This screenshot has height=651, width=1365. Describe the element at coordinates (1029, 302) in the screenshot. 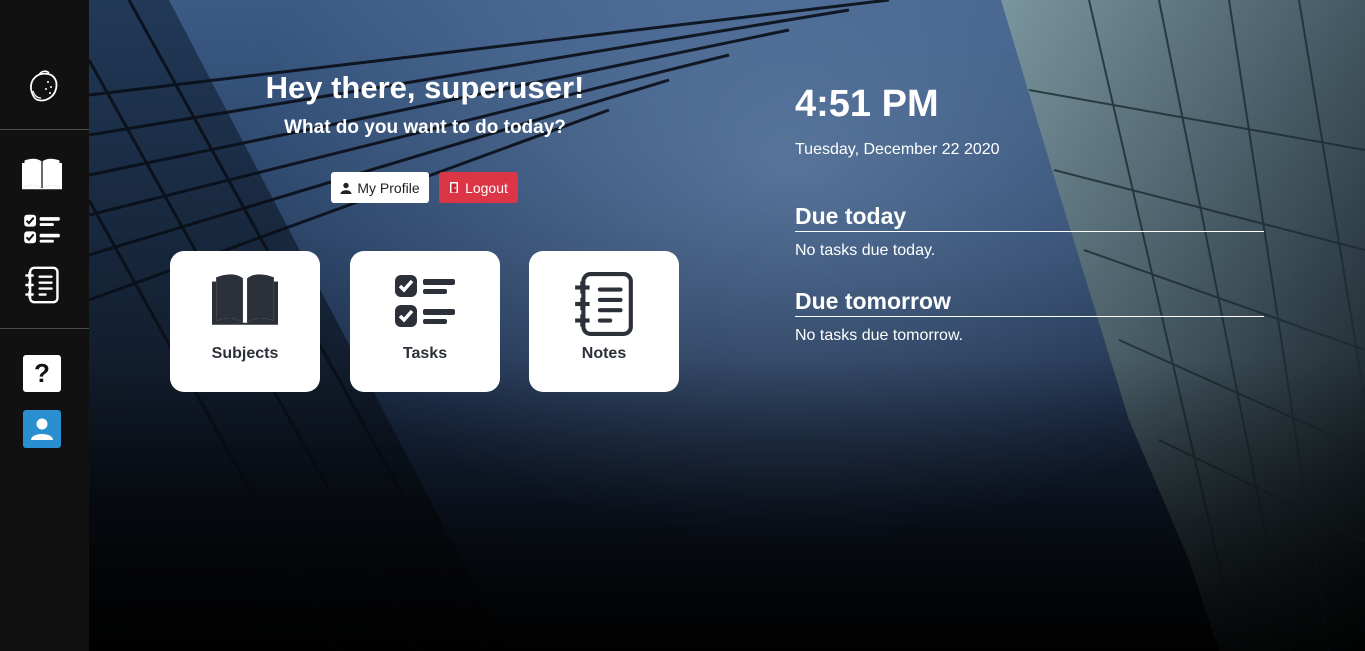

I see `due-tomorrow-heading: Due tomorrow` at that location.